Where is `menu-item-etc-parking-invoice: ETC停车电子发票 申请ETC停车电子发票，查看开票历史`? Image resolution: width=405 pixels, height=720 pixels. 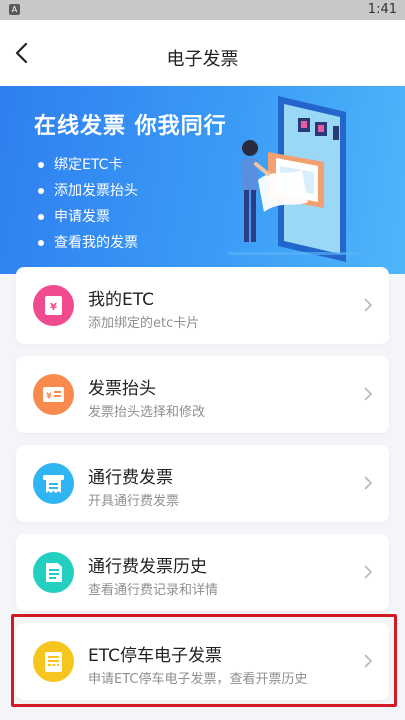 menu-item-etc-parking-invoice: ETC停车电子发票 申请ETC停车电子发票，查看开票历史 is located at coordinates (202, 661).